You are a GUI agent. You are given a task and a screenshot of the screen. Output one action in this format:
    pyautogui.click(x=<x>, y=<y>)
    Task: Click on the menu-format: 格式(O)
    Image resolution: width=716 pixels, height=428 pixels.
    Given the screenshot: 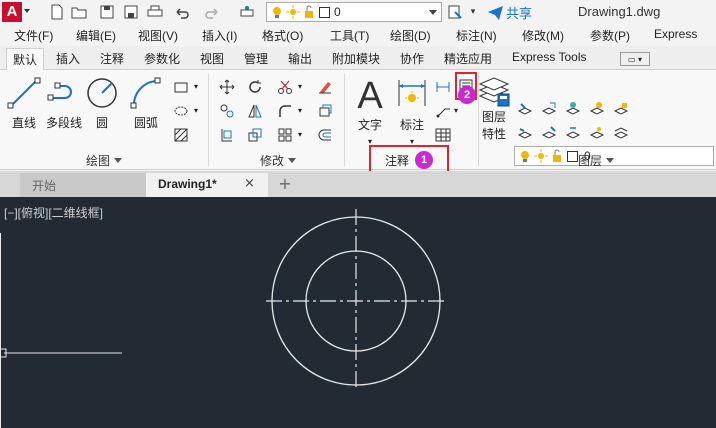 What is the action you would take?
    pyautogui.click(x=282, y=35)
    